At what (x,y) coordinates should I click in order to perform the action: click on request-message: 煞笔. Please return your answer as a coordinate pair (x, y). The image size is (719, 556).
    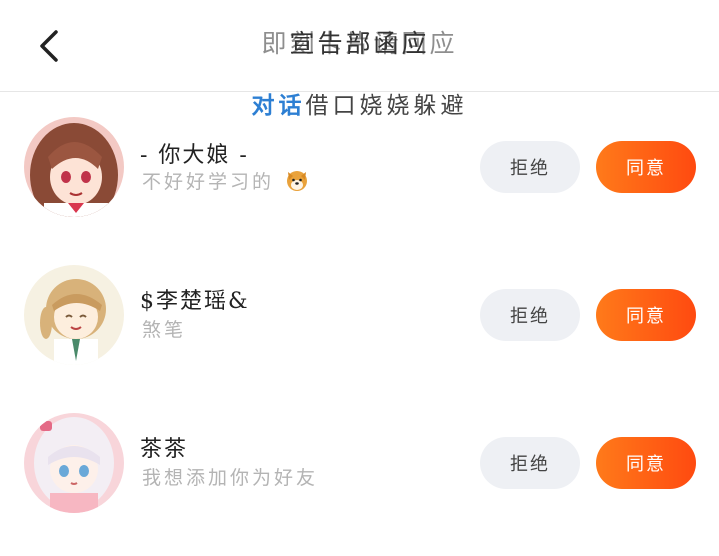
    Looking at the image, I should click on (164, 330).